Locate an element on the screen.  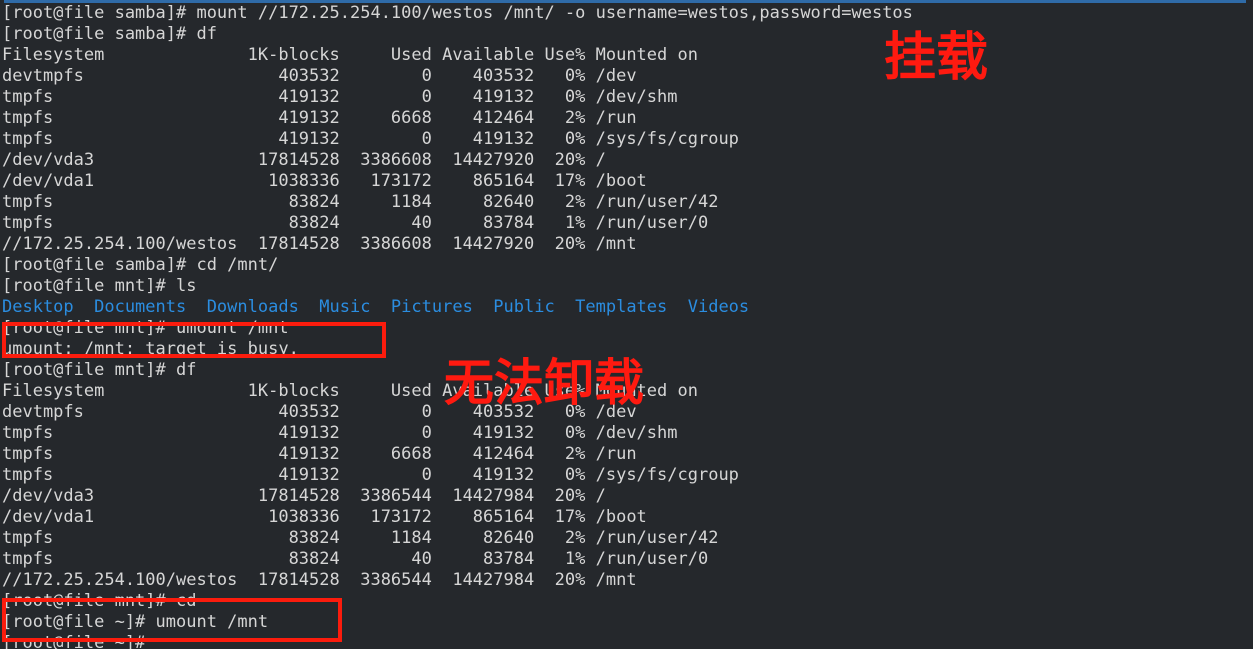
terminal-line: [root@file mnt]# umount /mnt is located at coordinates (145, 328).